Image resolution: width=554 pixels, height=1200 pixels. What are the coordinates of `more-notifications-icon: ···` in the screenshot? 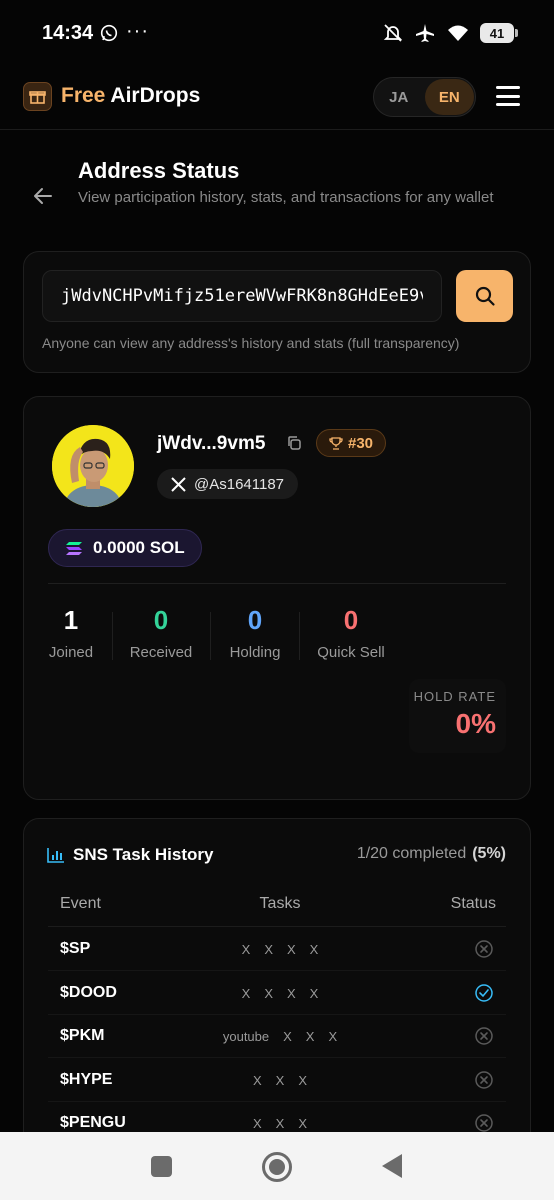 It's located at (137, 31).